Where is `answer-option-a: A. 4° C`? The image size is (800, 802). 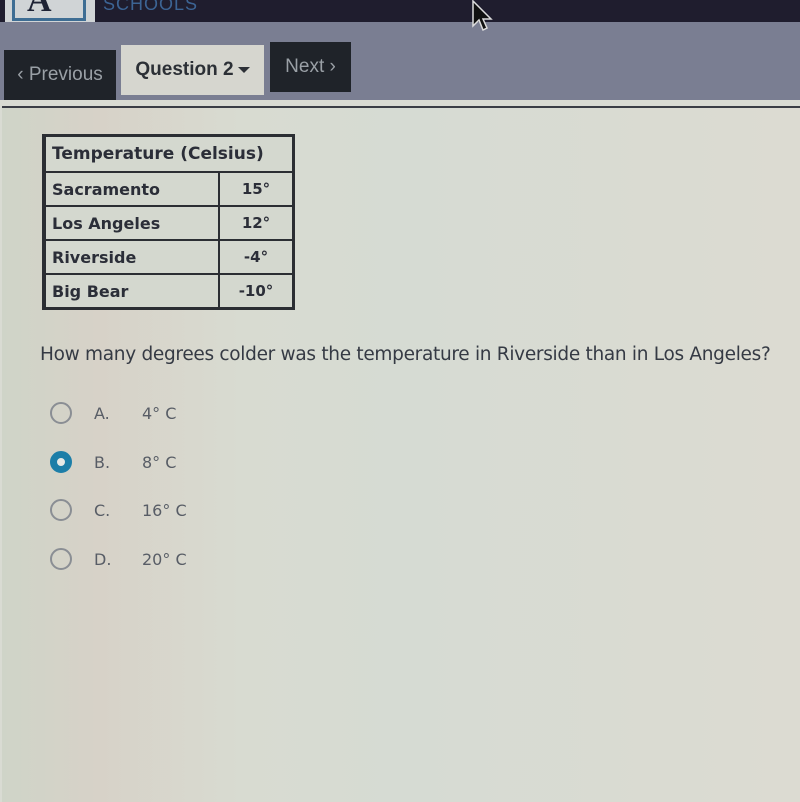
answer-option-a: A. 4° C is located at coordinates (113, 413).